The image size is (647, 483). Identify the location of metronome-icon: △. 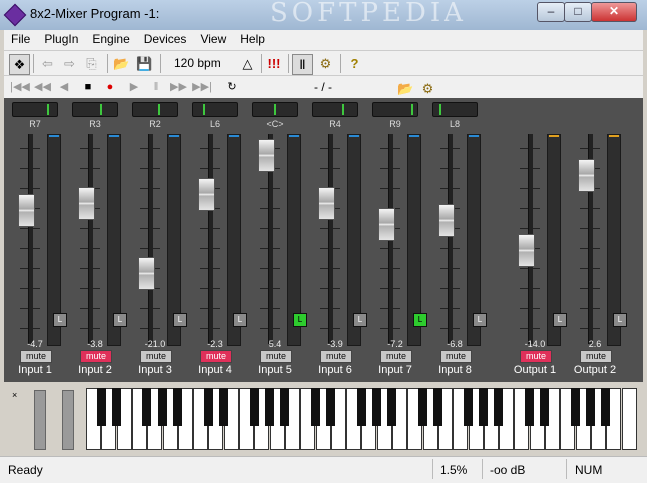
(247, 63).